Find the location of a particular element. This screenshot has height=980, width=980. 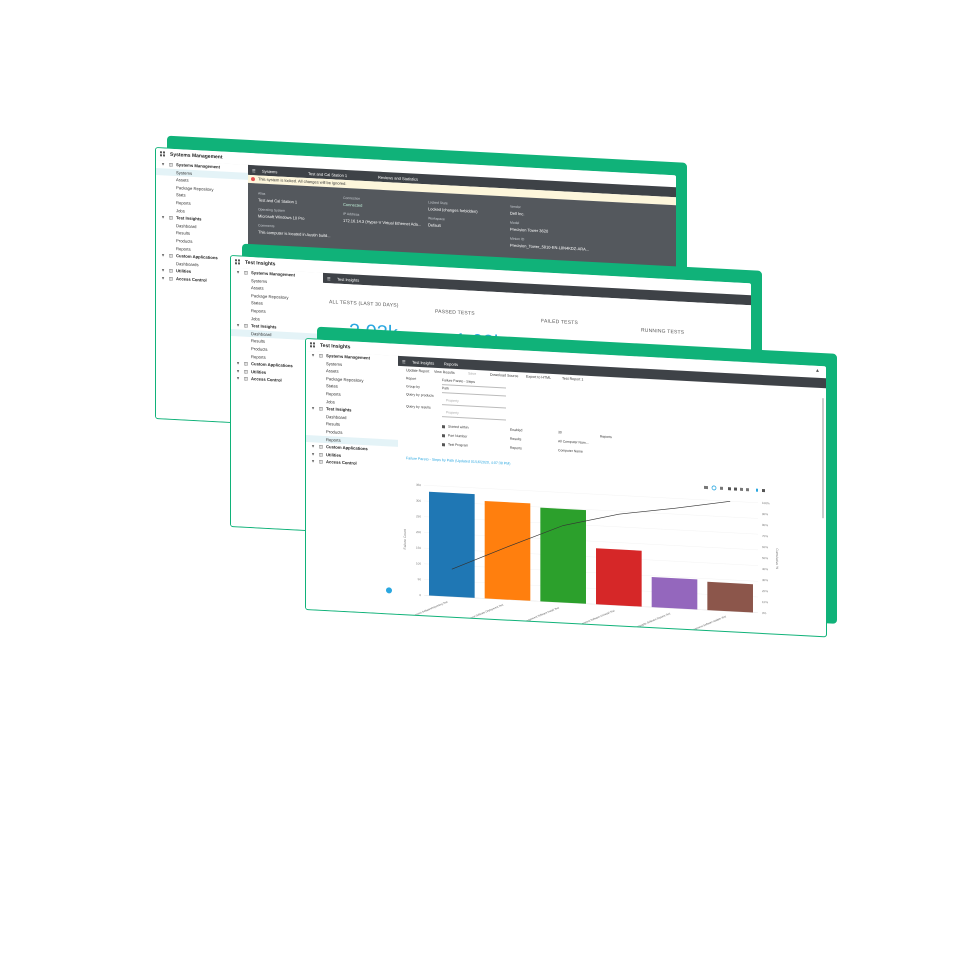

breadcrumb-item: Reviews and Statistics is located at coordinates (398, 178).